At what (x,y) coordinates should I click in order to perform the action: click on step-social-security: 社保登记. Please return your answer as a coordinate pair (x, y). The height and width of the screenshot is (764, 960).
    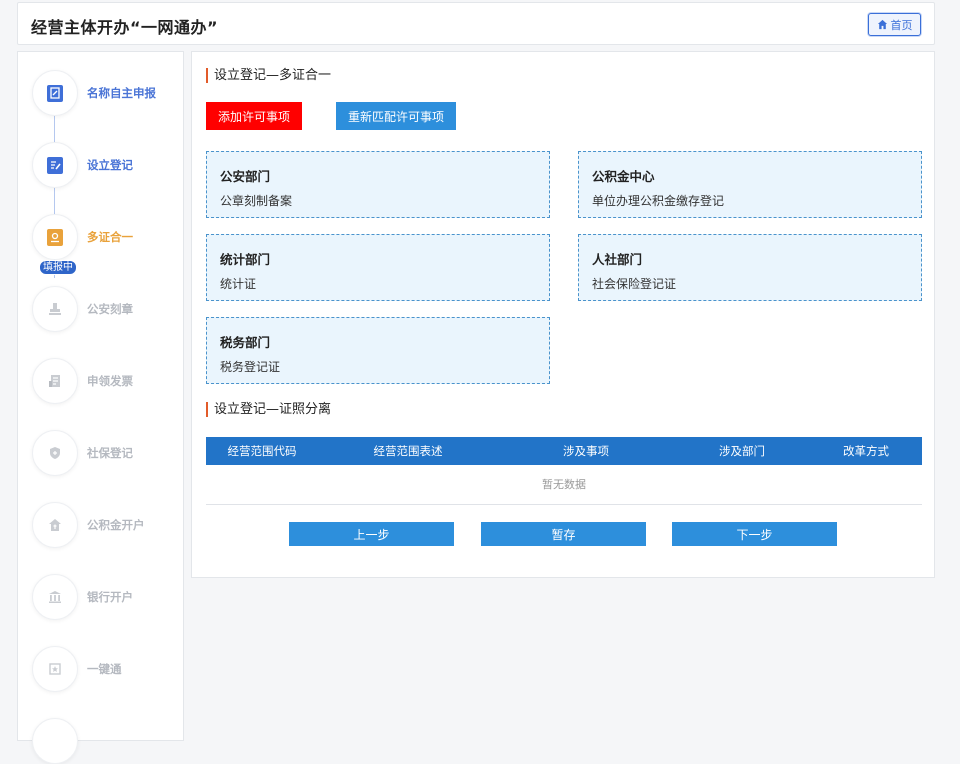
    Looking at the image, I should click on (107, 453).